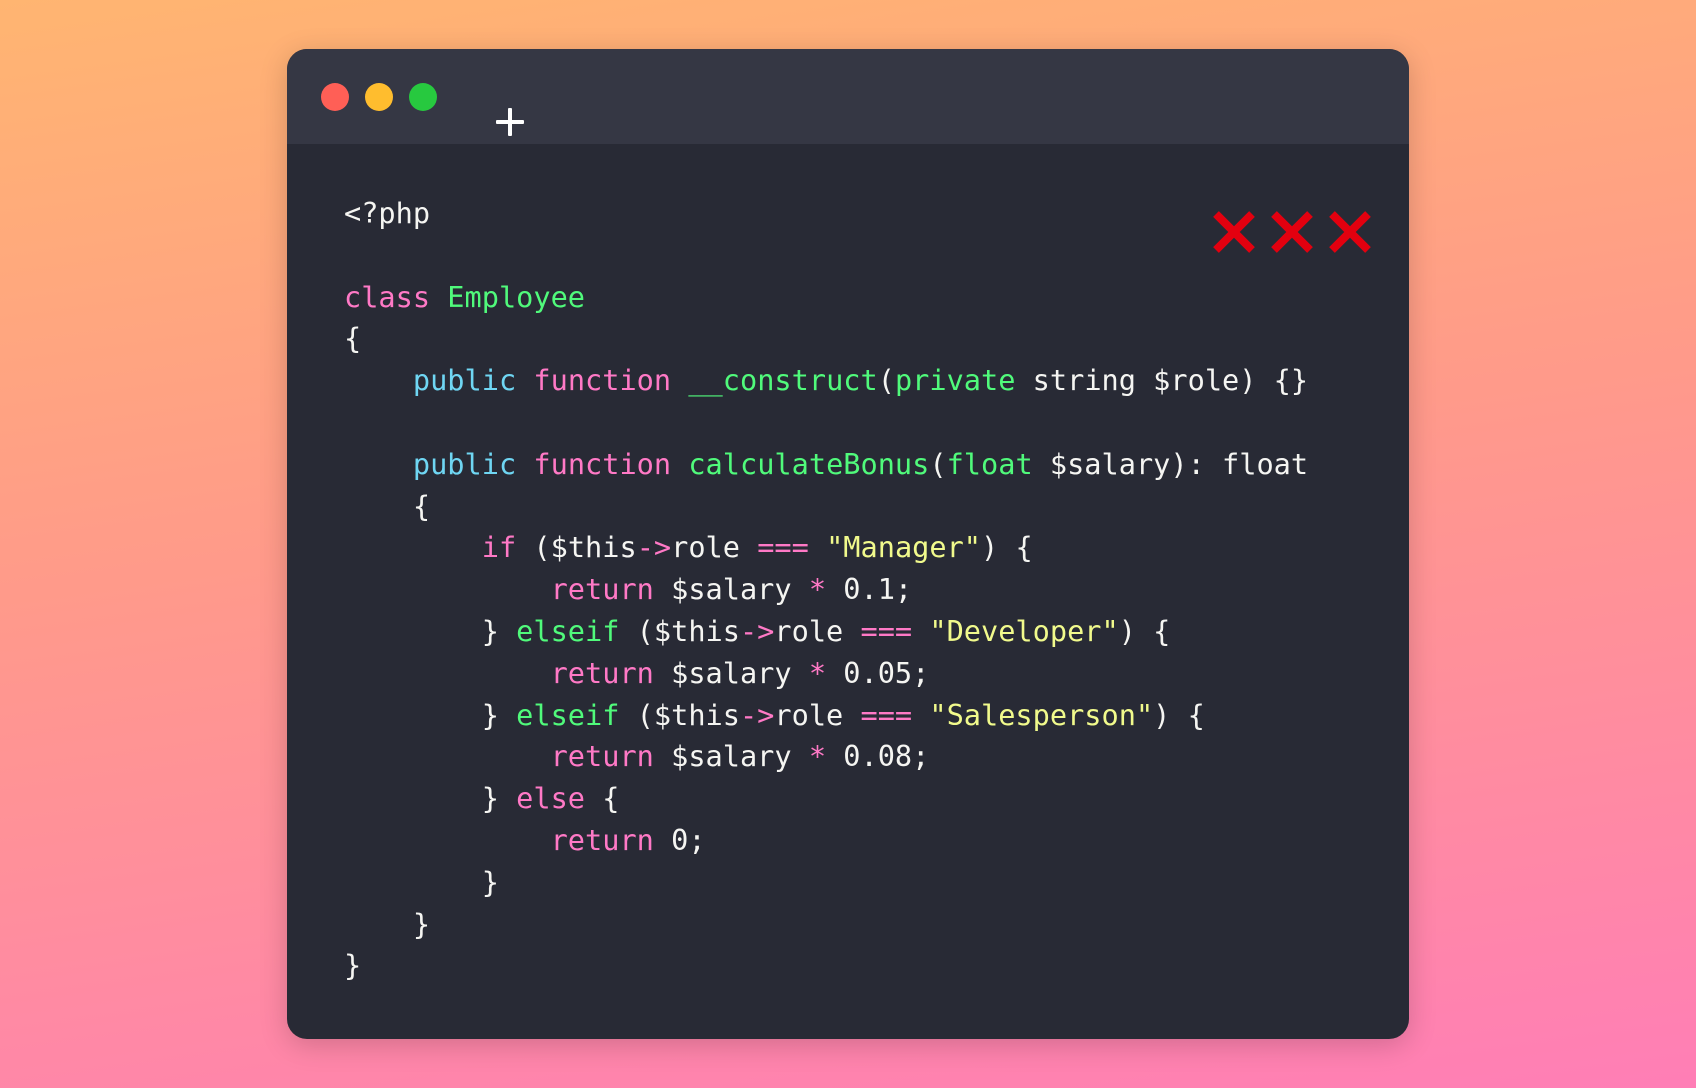 The width and height of the screenshot is (1696, 1088). I want to click on code-token-plain: 0.05;, so click(878, 672).